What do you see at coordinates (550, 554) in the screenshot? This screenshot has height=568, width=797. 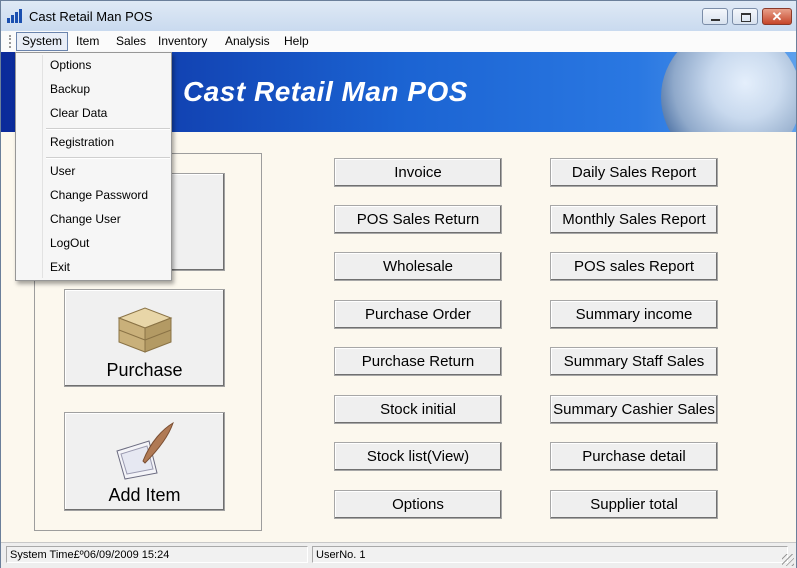 I see `user-number-panel: UserNo. 1` at bounding box center [550, 554].